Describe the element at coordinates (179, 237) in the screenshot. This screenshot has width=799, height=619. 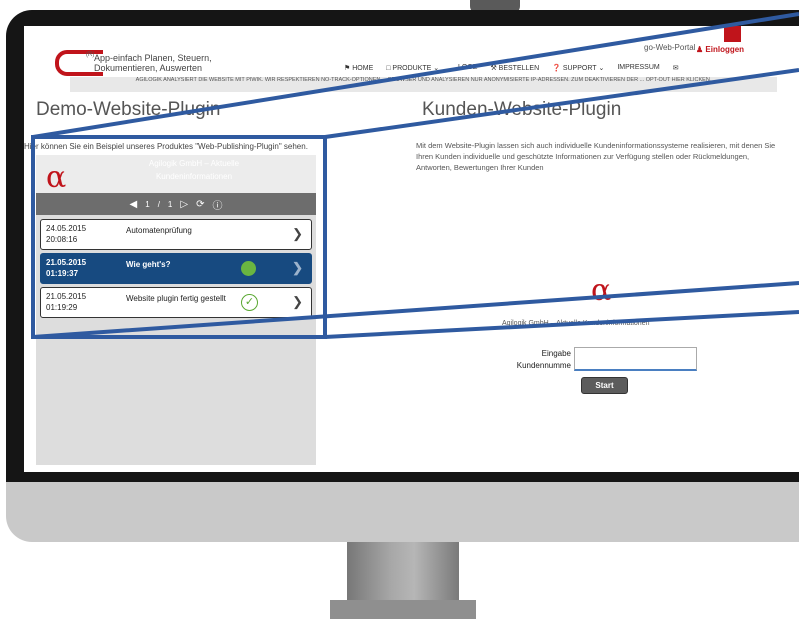
I see `highlight-frame` at that location.